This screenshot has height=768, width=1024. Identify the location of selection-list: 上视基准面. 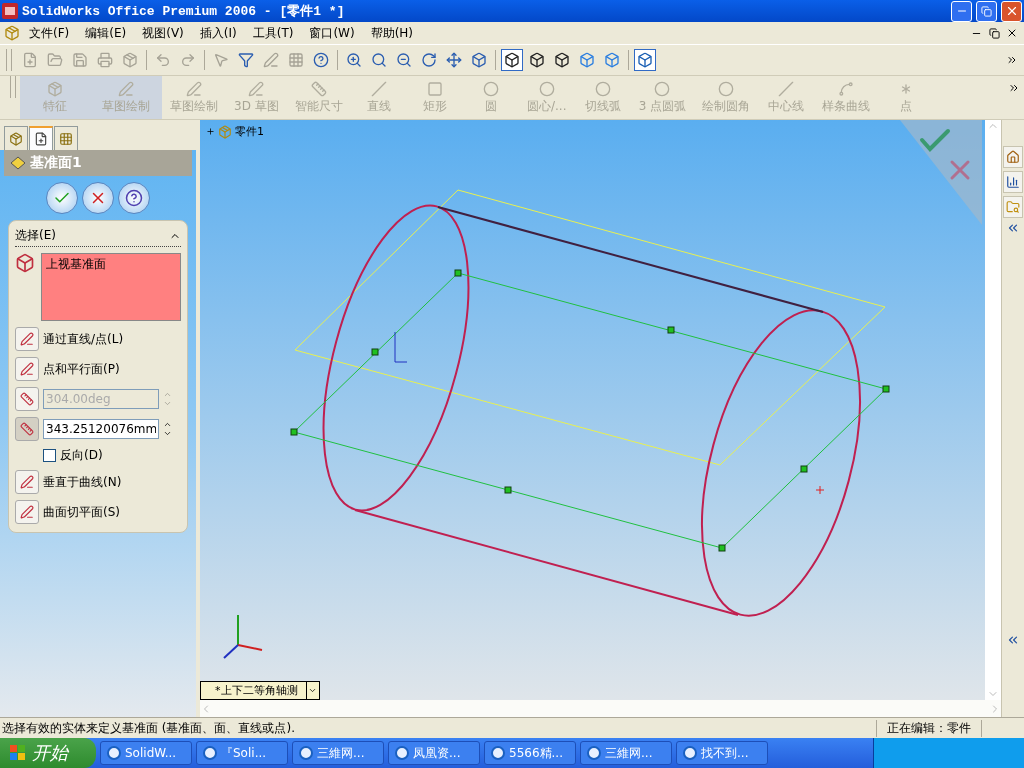
(111, 287).